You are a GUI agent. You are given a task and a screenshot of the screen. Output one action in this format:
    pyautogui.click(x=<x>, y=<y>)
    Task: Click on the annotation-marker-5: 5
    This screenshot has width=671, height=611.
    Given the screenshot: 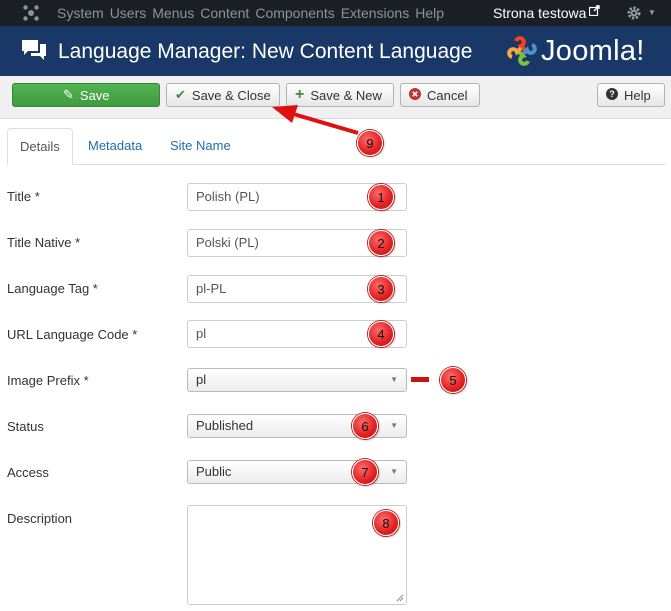 What is the action you would take?
    pyautogui.click(x=453, y=380)
    